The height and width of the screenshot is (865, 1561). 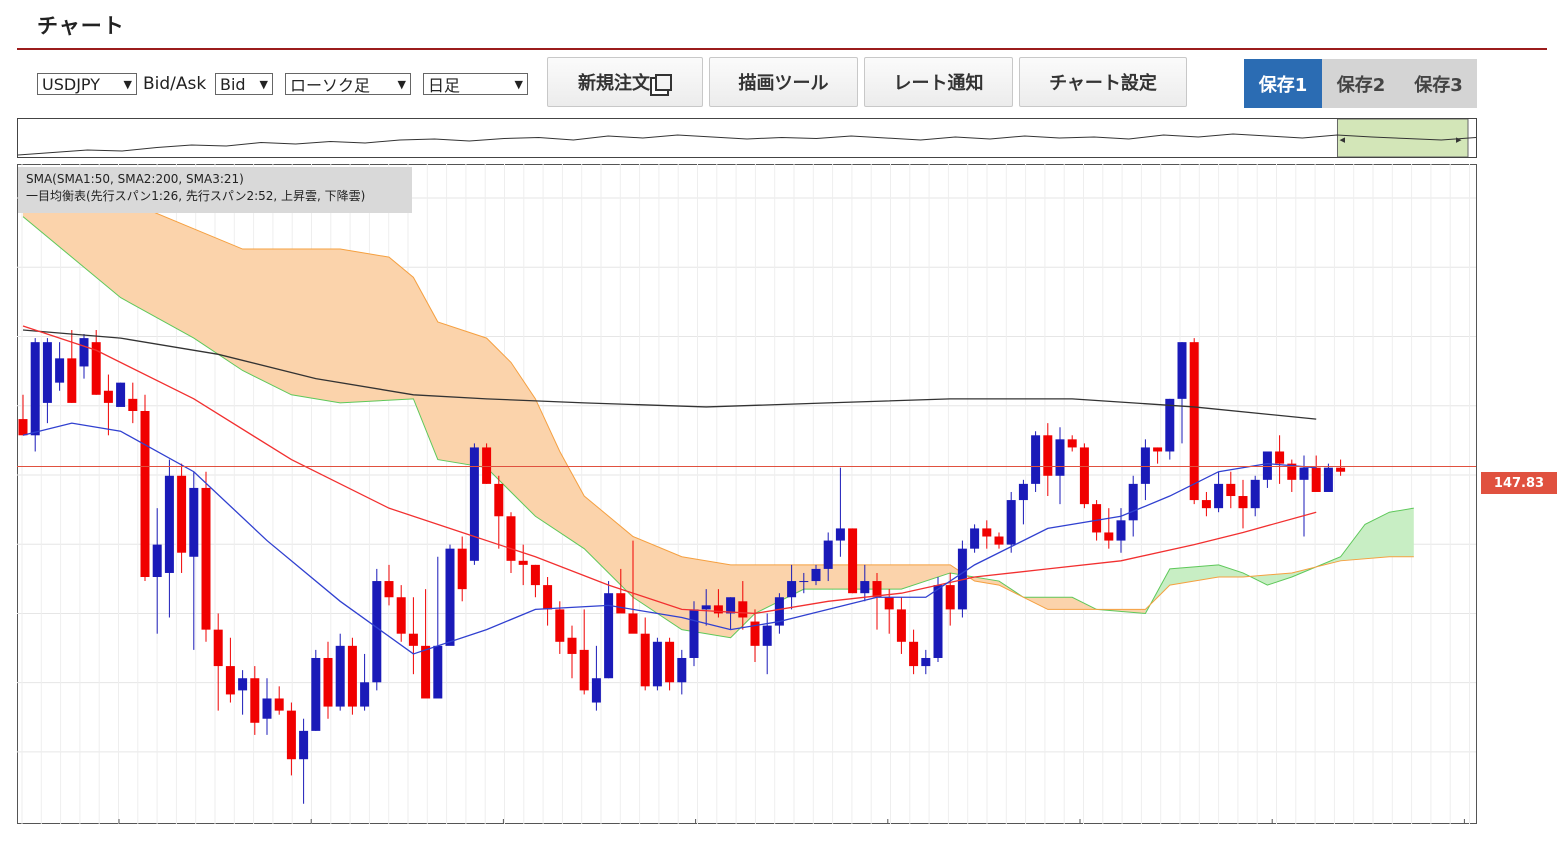 What do you see at coordinates (747, 144) in the screenshot?
I see `navigator-line` at bounding box center [747, 144].